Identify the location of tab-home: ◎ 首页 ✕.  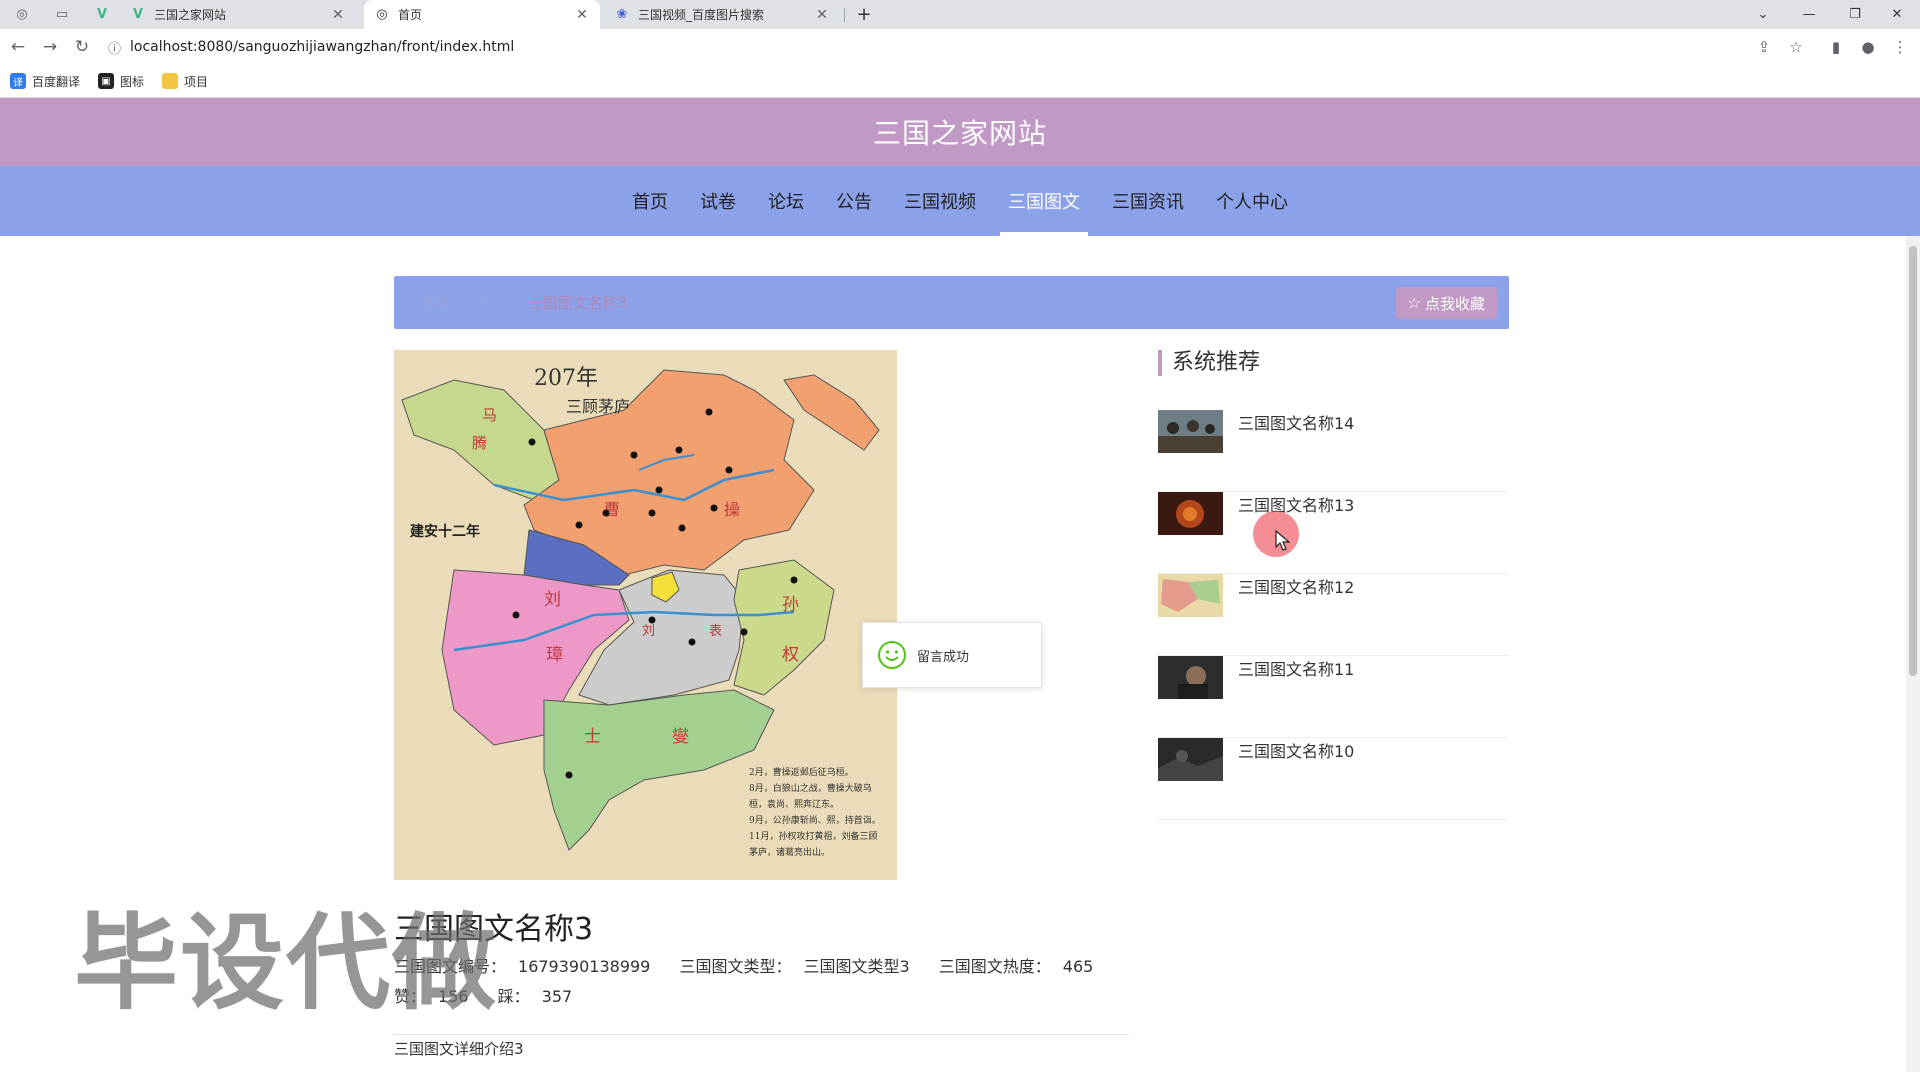
(482, 14).